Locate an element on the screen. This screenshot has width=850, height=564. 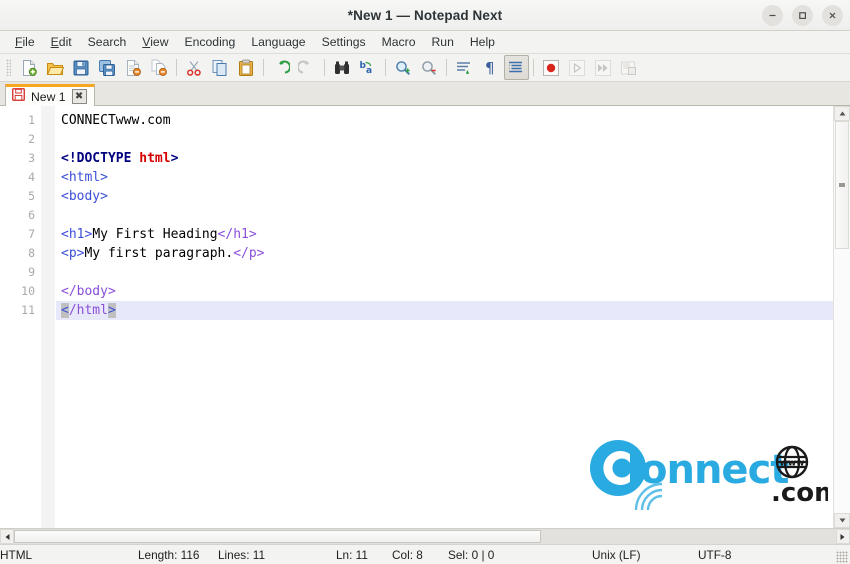
vertical-scroll-thumb is located at coordinates (842, 185).